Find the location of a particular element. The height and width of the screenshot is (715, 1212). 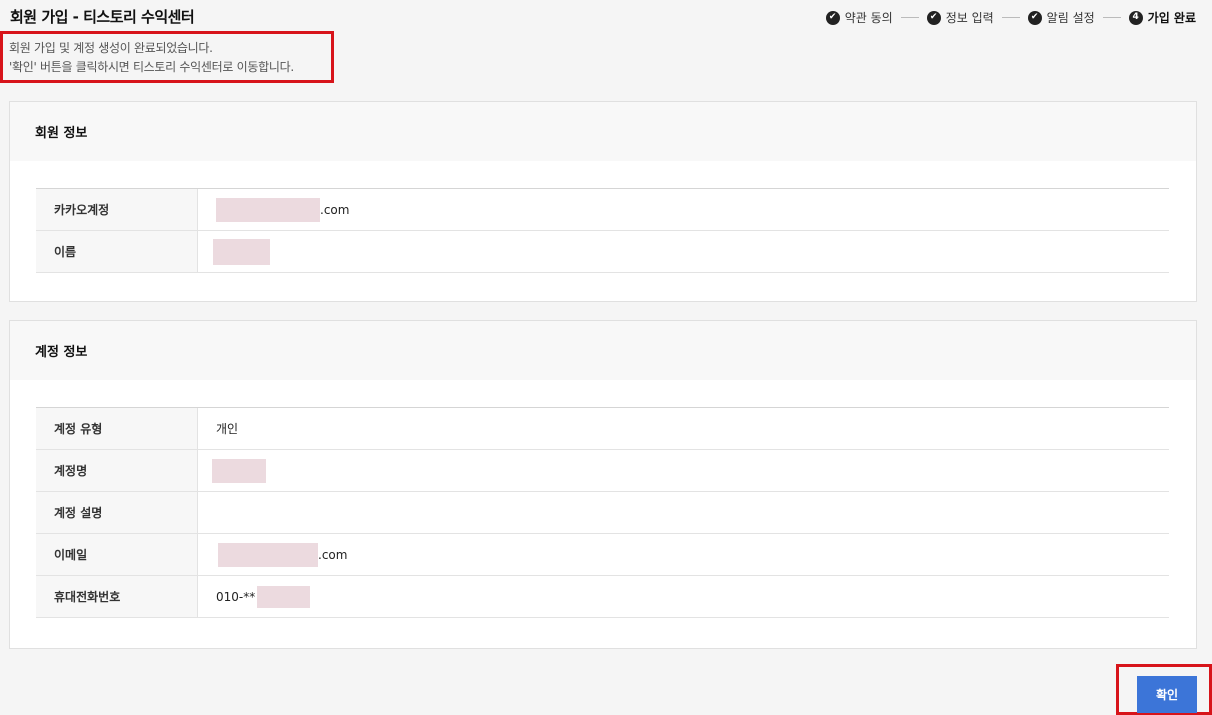

step-label: 가입 완료 is located at coordinates (1171, 18).